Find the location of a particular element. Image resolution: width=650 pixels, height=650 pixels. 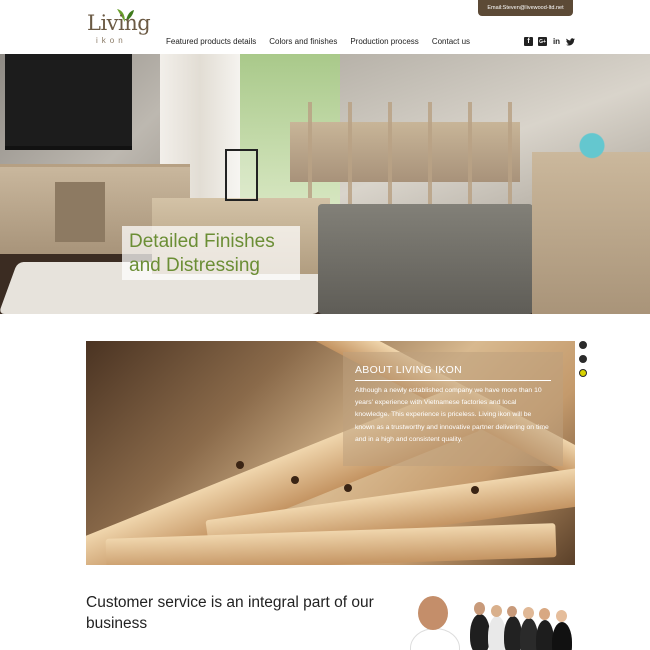

hero-caption-line2: and Distressing is located at coordinates (194, 265).